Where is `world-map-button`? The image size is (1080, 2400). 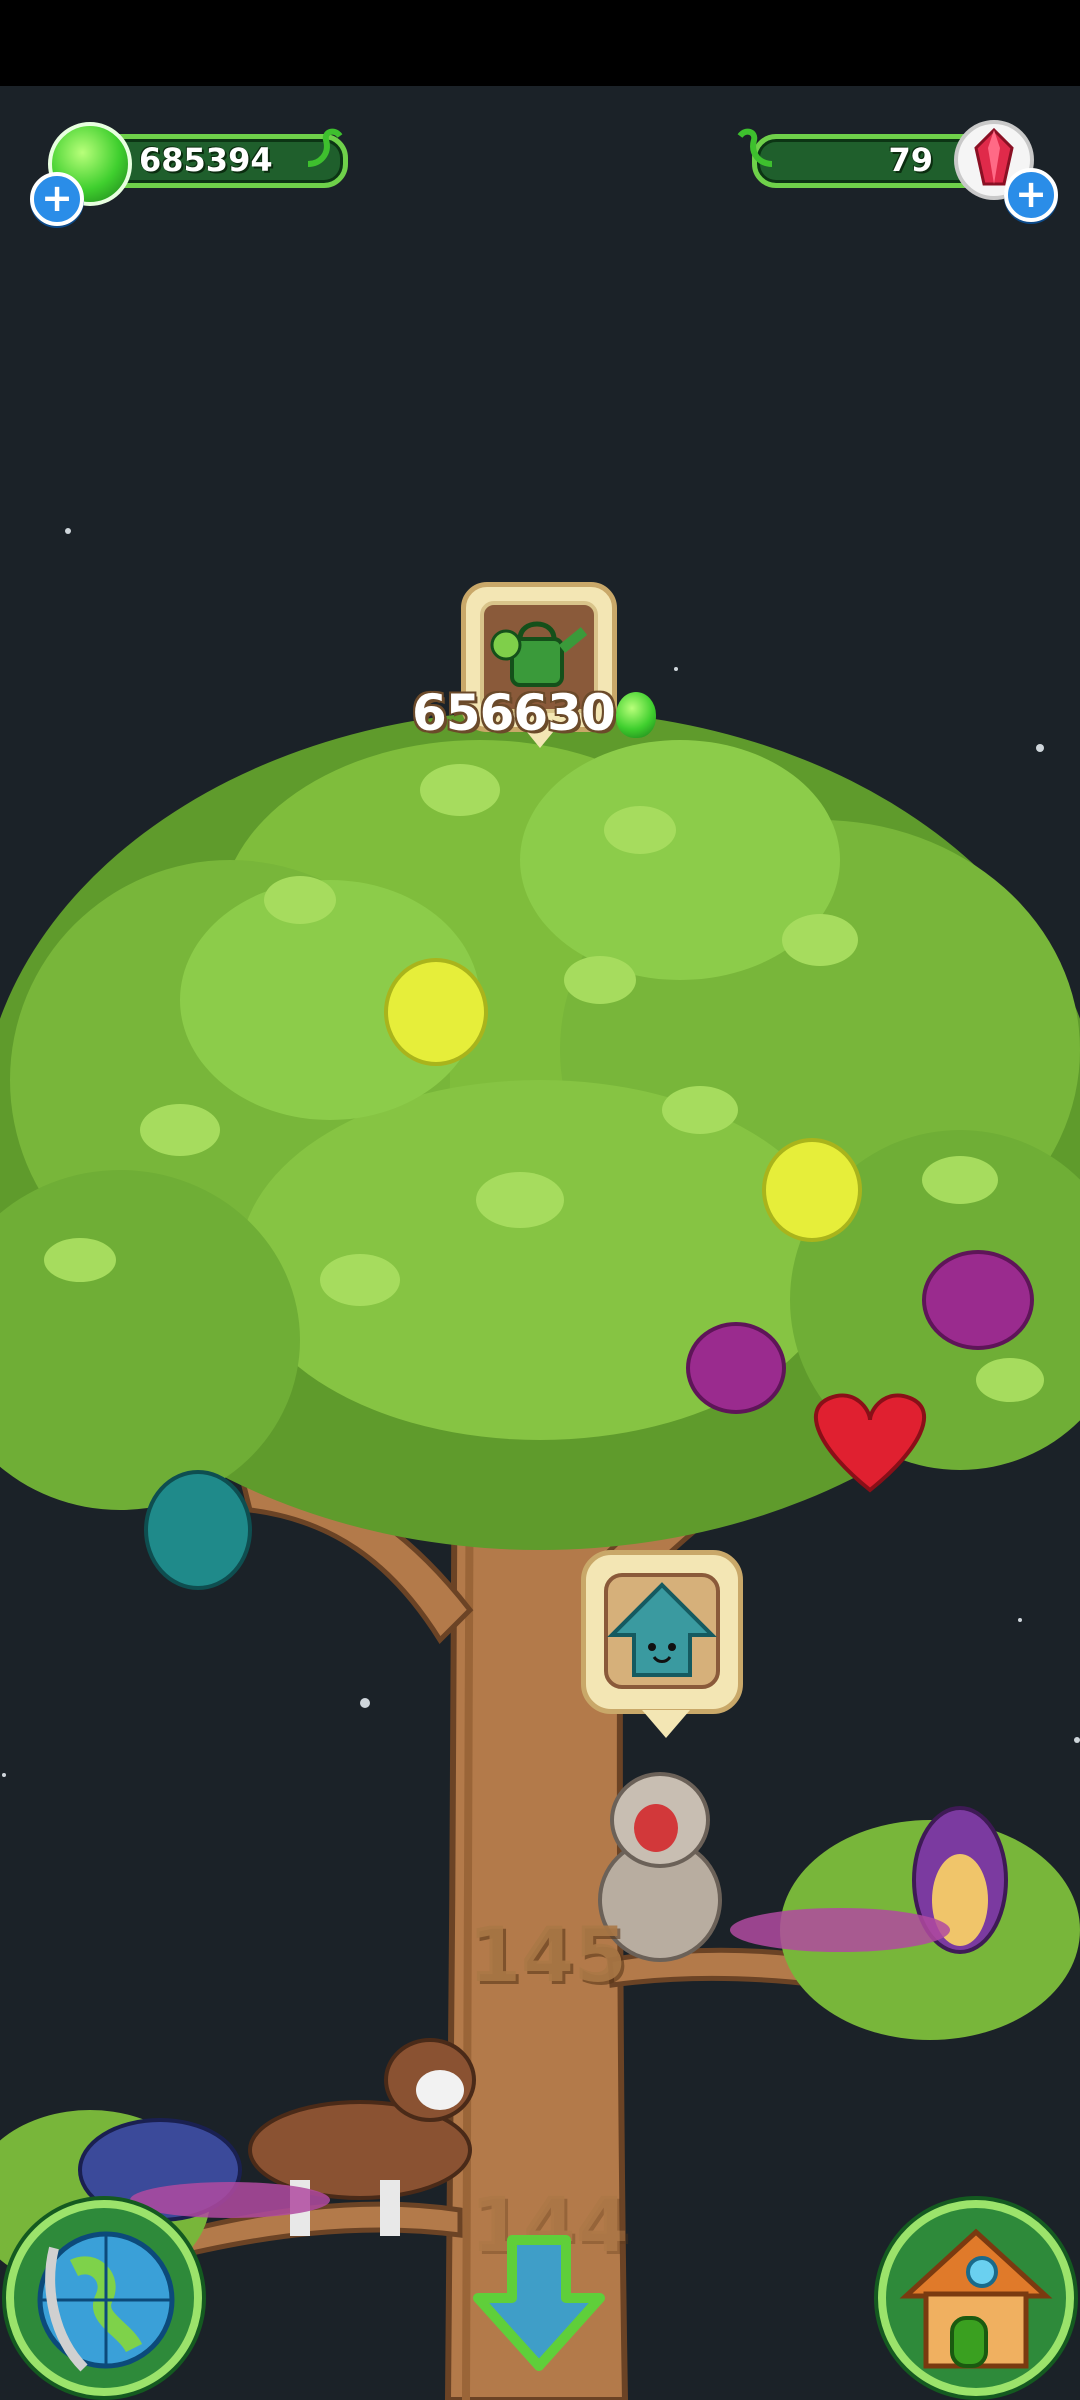 world-map-button is located at coordinates (104, 2298).